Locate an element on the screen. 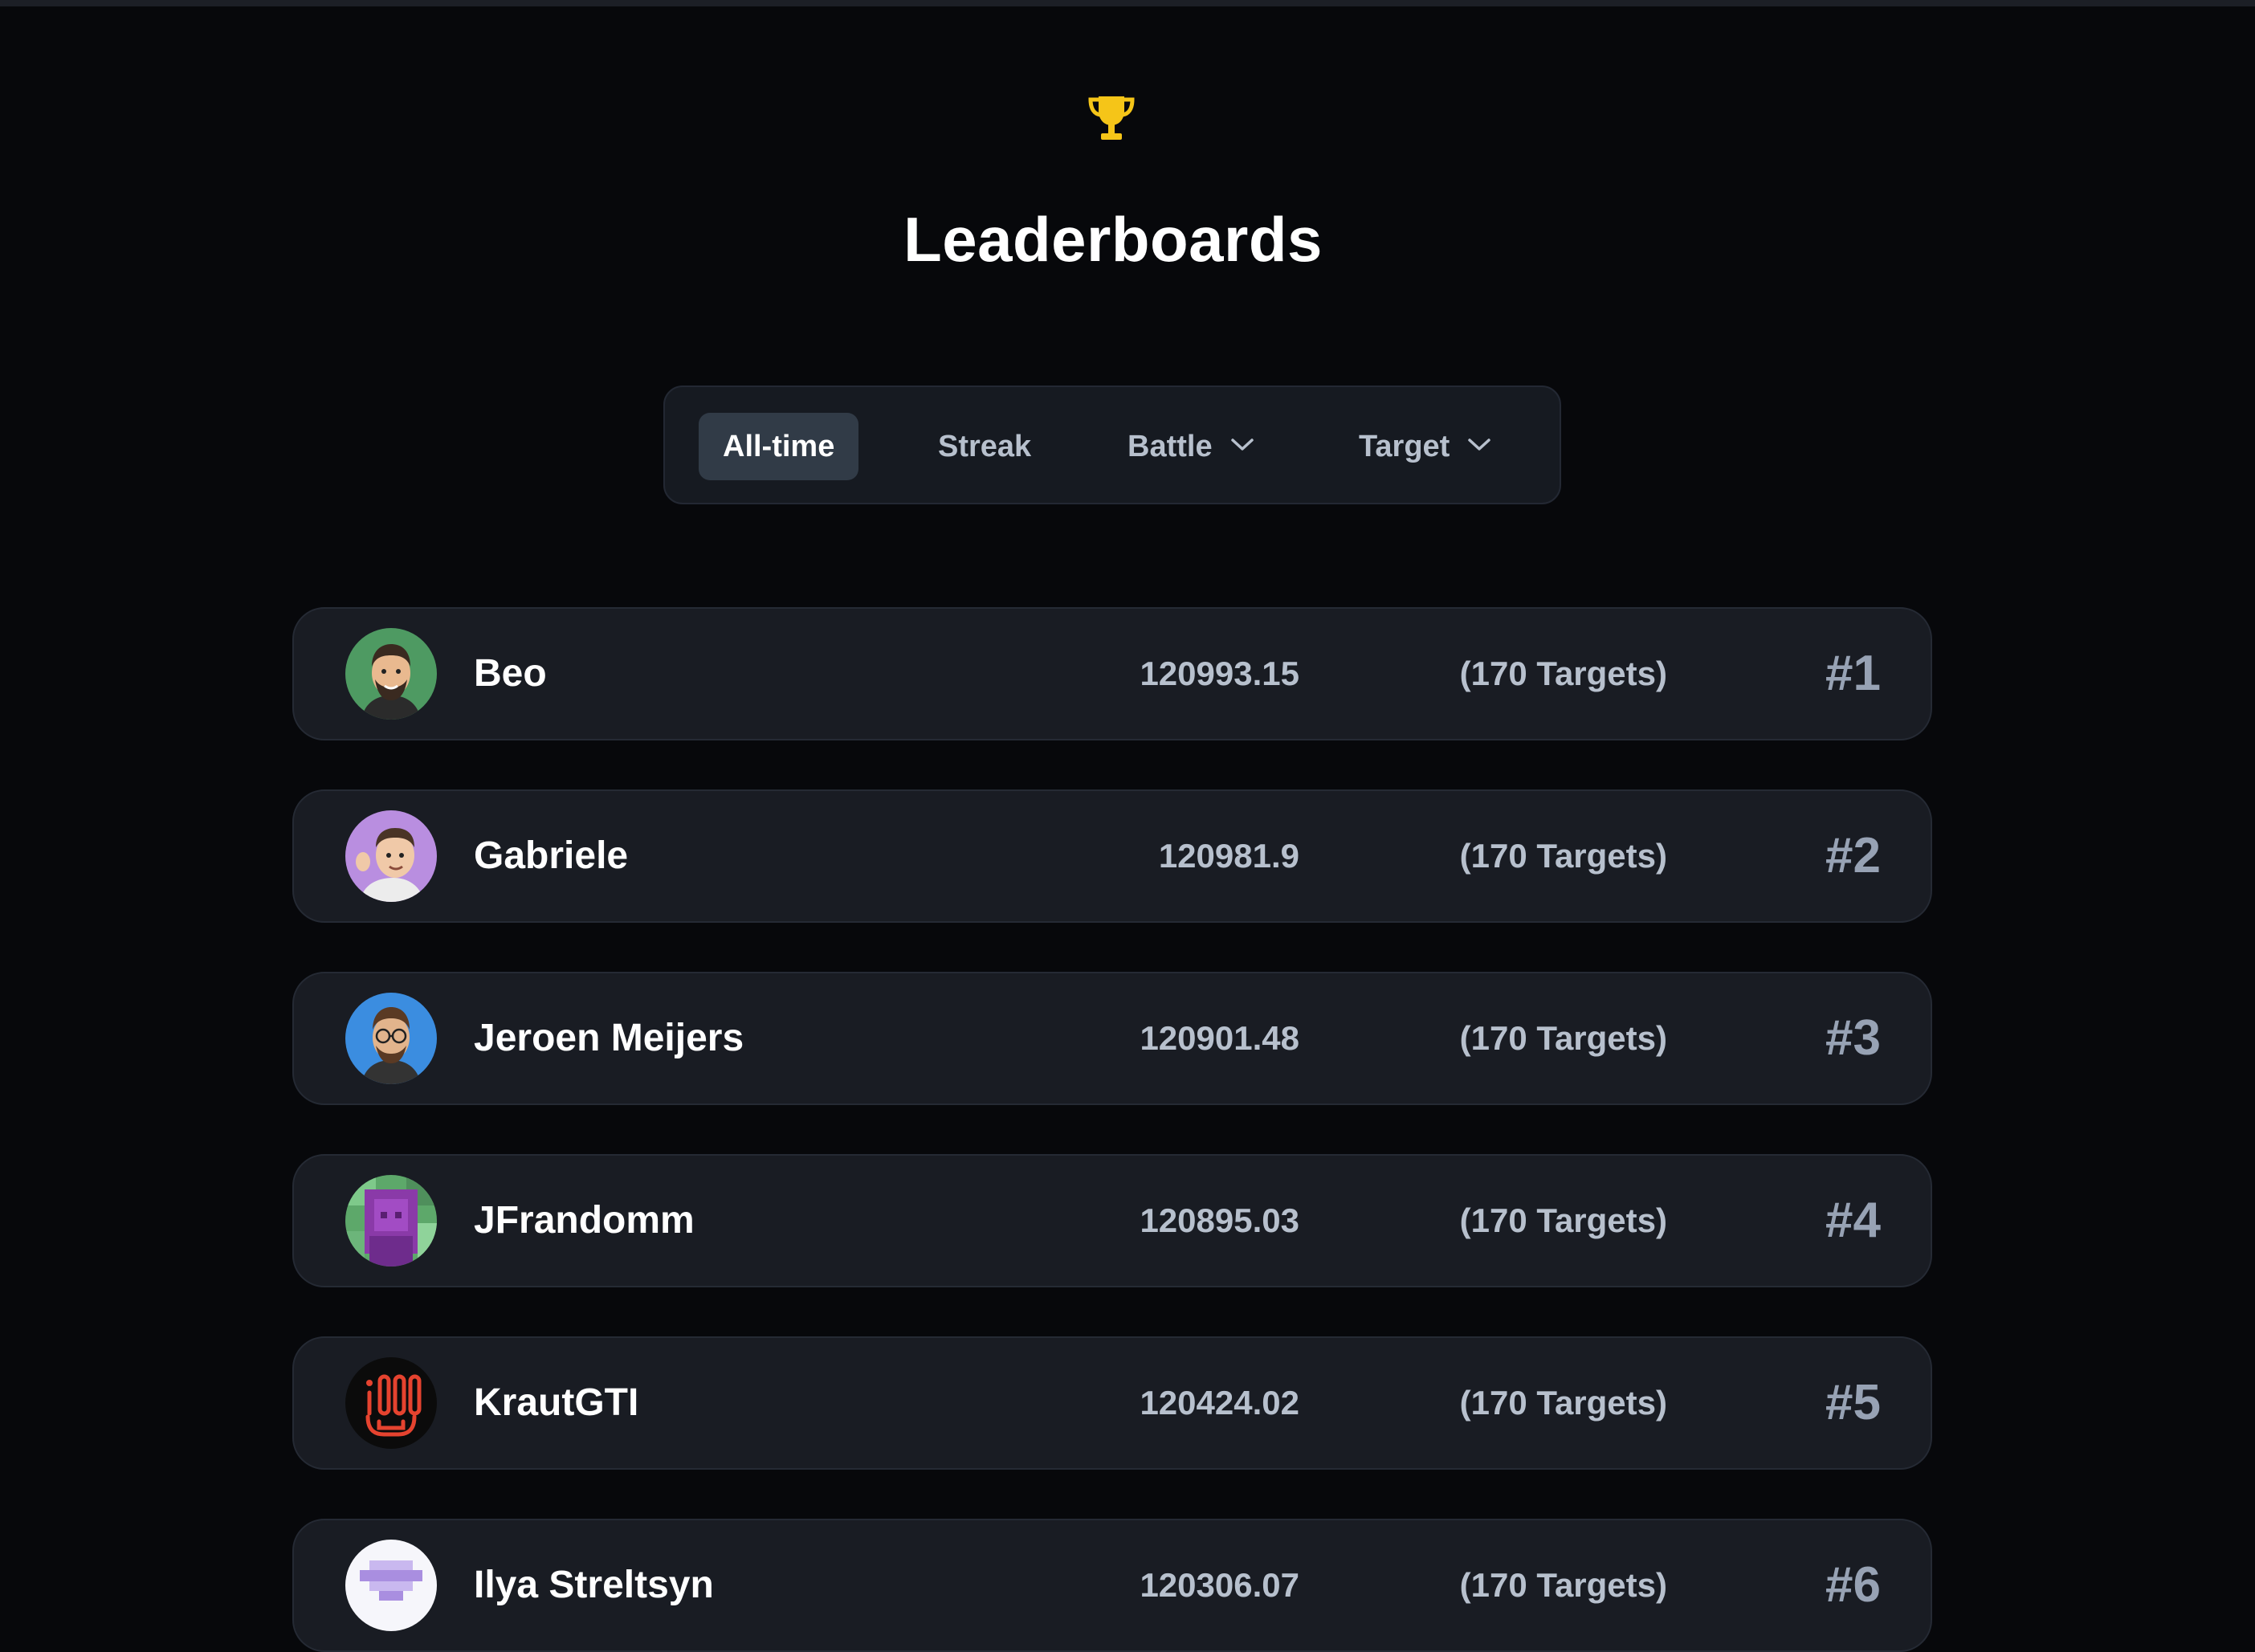  tab-all-time: All-time is located at coordinates (779, 446).